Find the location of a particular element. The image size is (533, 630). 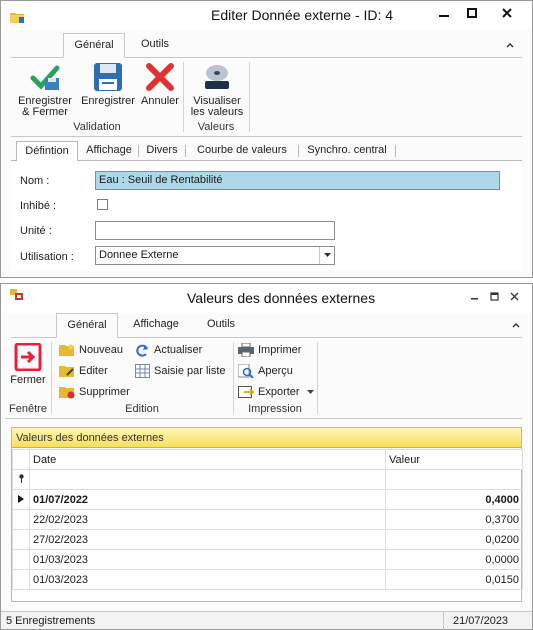

inhibited-checkbox is located at coordinates (102, 204).